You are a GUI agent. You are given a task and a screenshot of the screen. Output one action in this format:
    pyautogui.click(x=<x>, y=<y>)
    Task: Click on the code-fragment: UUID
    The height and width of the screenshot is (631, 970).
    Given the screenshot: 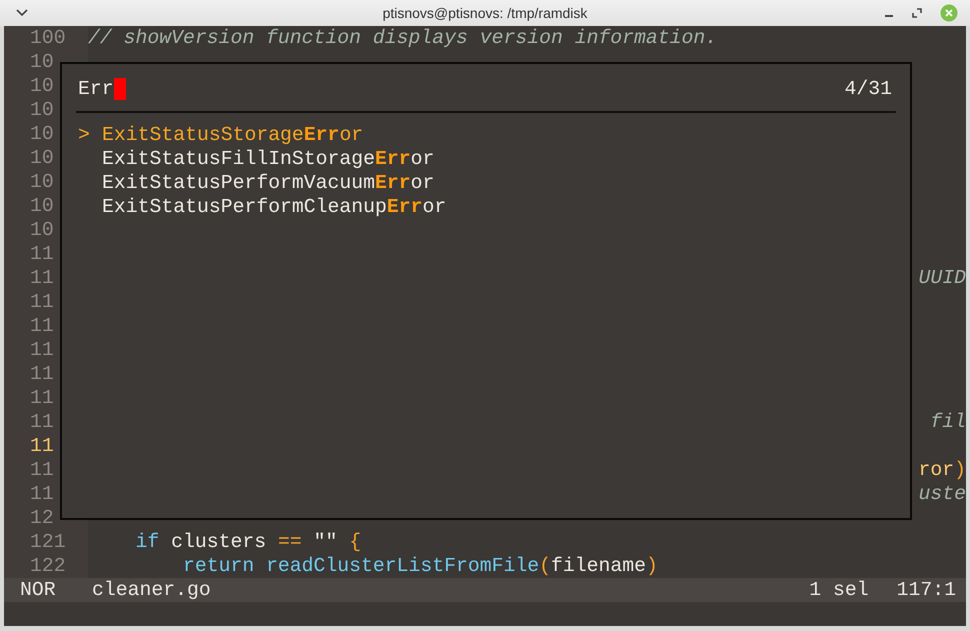 What is the action you would take?
    pyautogui.click(x=942, y=278)
    